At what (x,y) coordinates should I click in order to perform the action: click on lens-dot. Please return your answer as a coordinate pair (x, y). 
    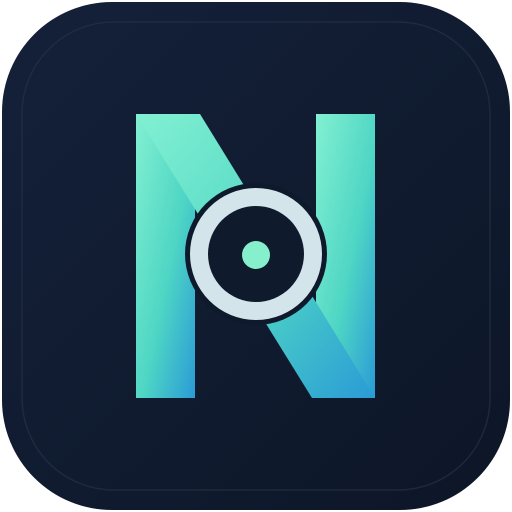
    Looking at the image, I should click on (256, 255).